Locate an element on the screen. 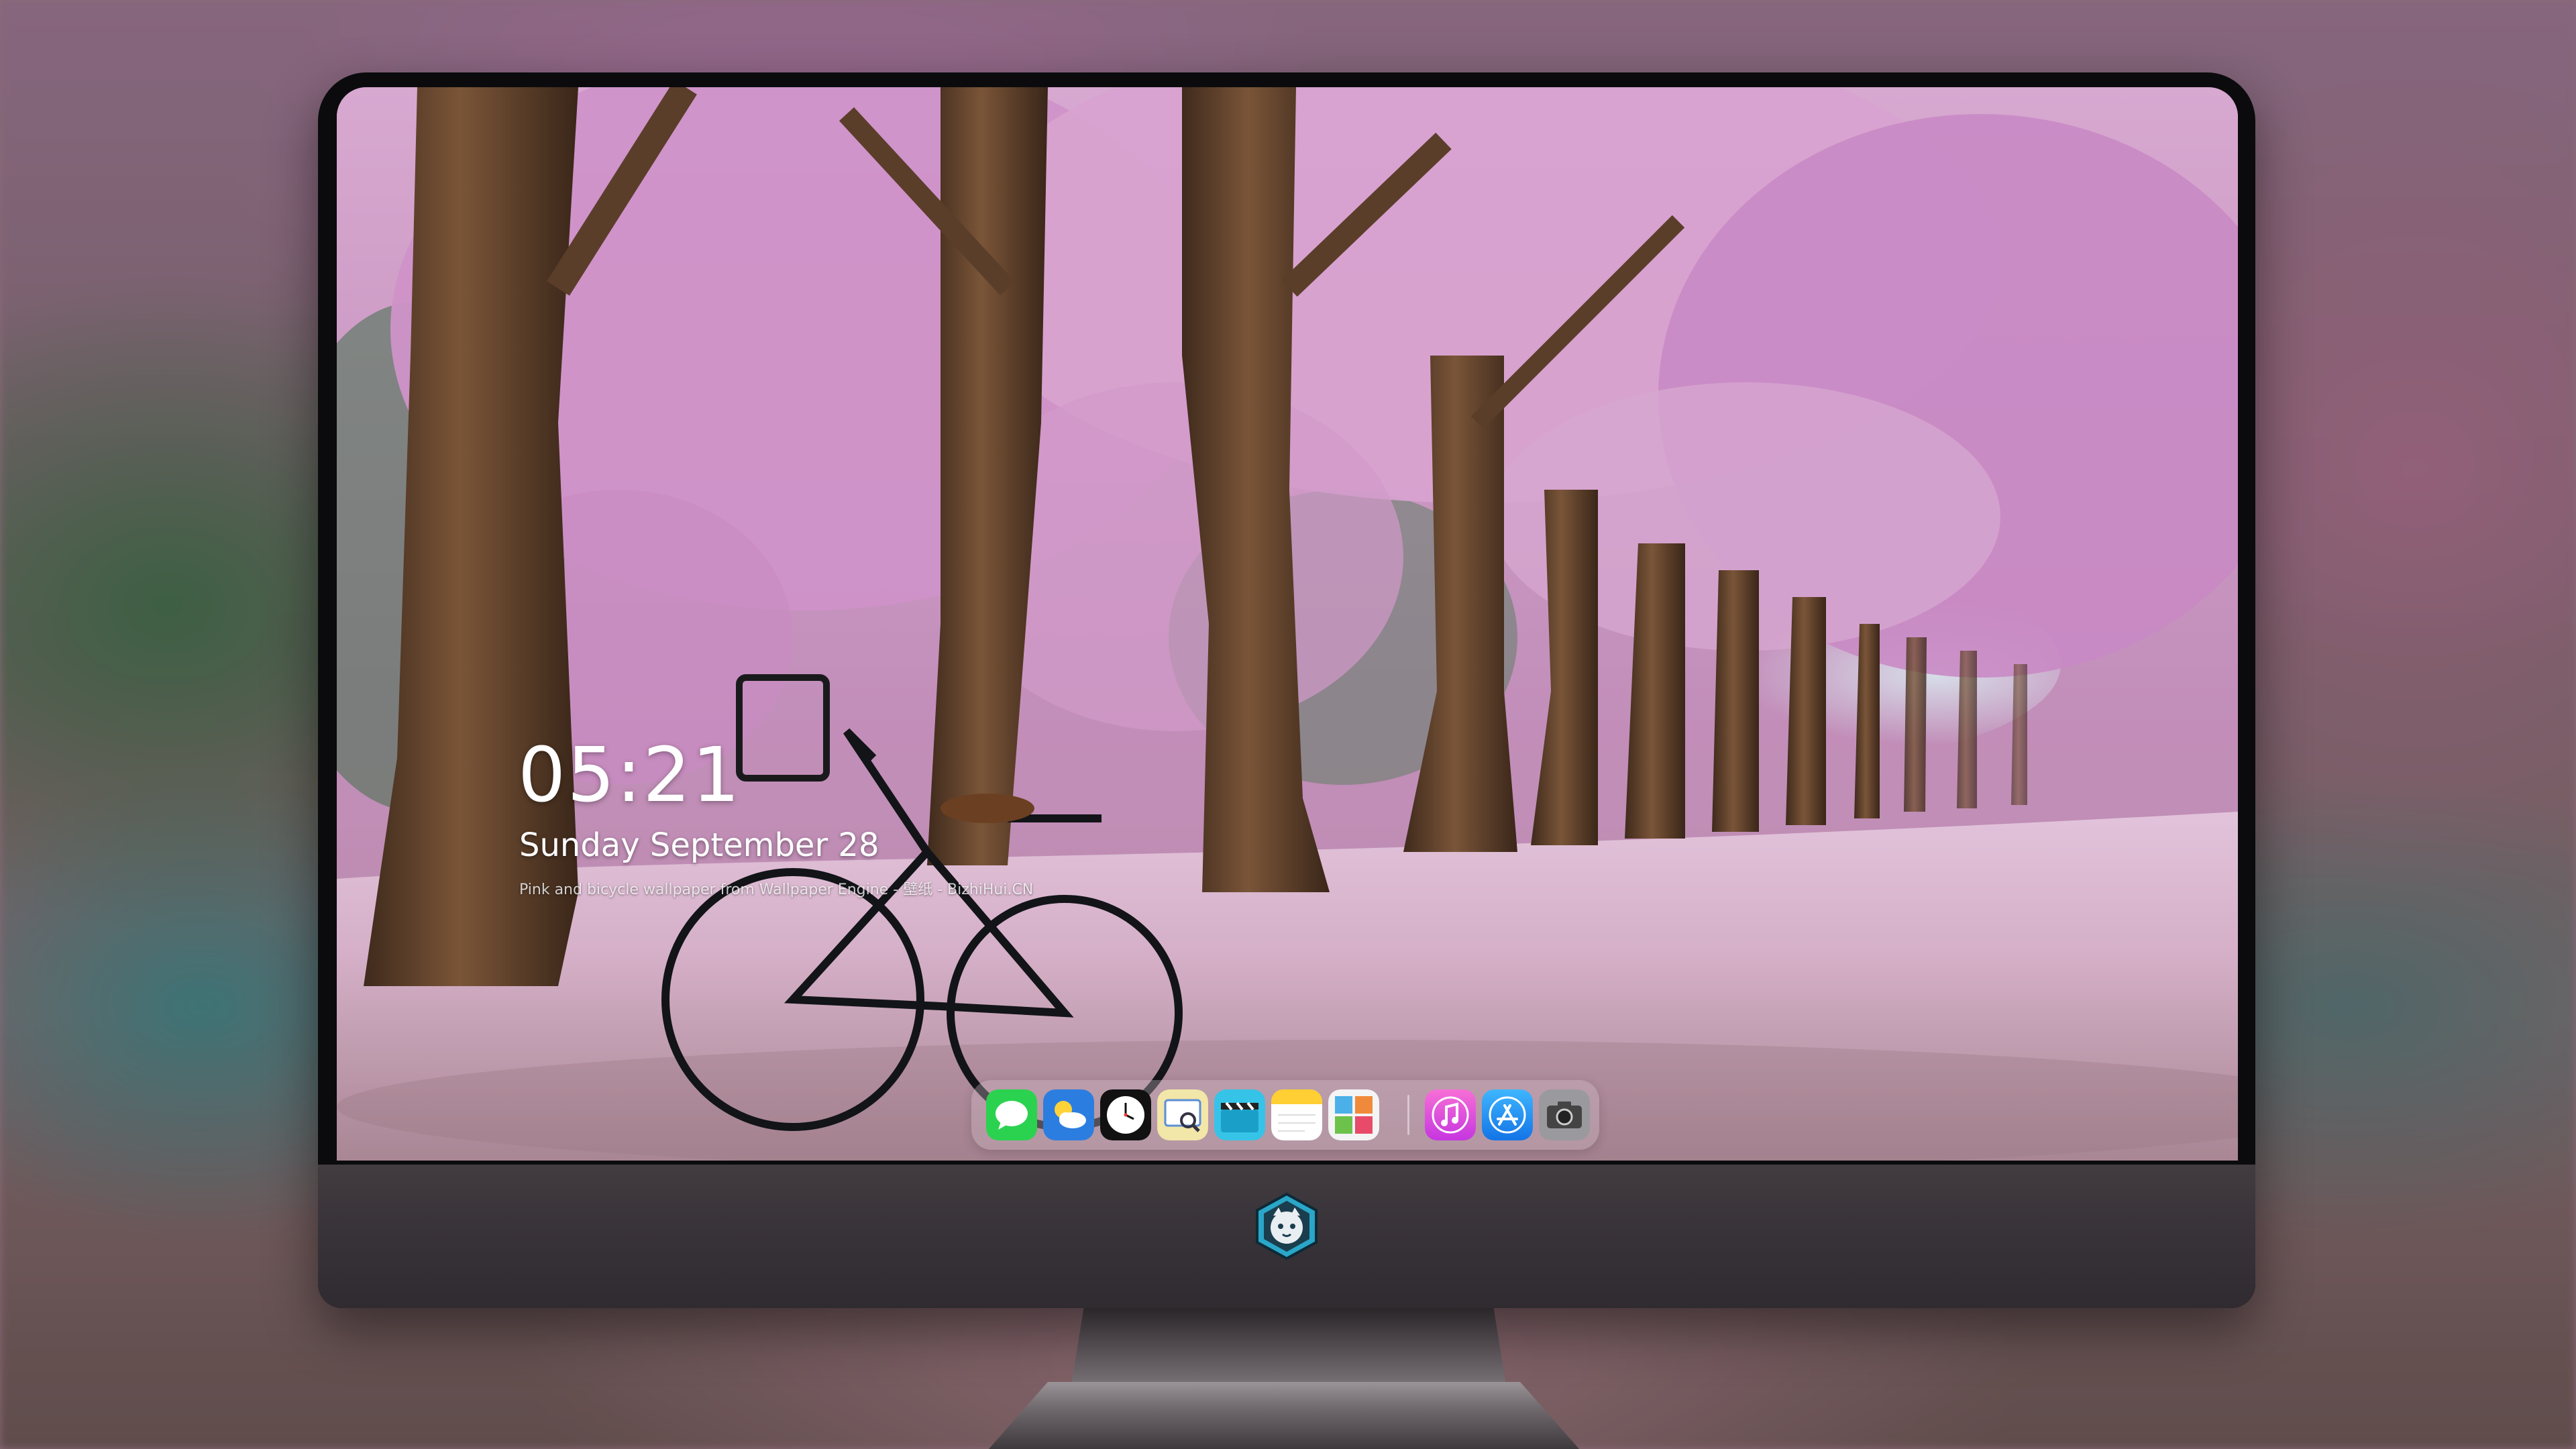 The width and height of the screenshot is (2576, 1449). lock-screen-date: Sunday September 28 is located at coordinates (699, 845).